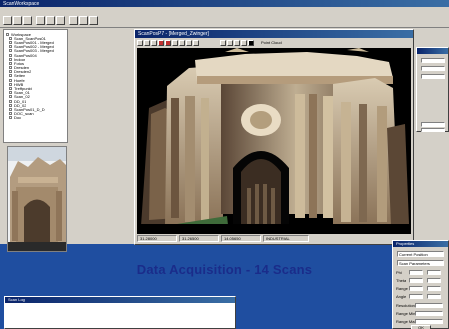 This screenshot has width=449, height=329. What do you see at coordinates (416, 280) in the screenshot?
I see `dialog-field-2a` at bounding box center [416, 280].